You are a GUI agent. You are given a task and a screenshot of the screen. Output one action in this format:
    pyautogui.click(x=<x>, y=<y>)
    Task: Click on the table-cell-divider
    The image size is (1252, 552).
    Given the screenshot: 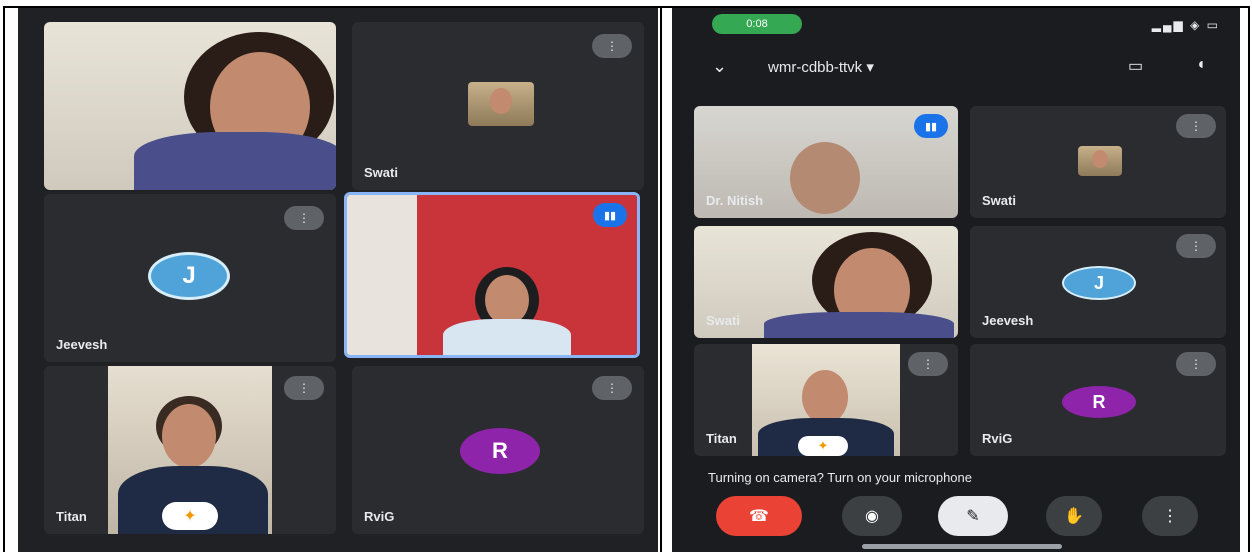 What is the action you would take?
    pyautogui.click(x=661, y=279)
    